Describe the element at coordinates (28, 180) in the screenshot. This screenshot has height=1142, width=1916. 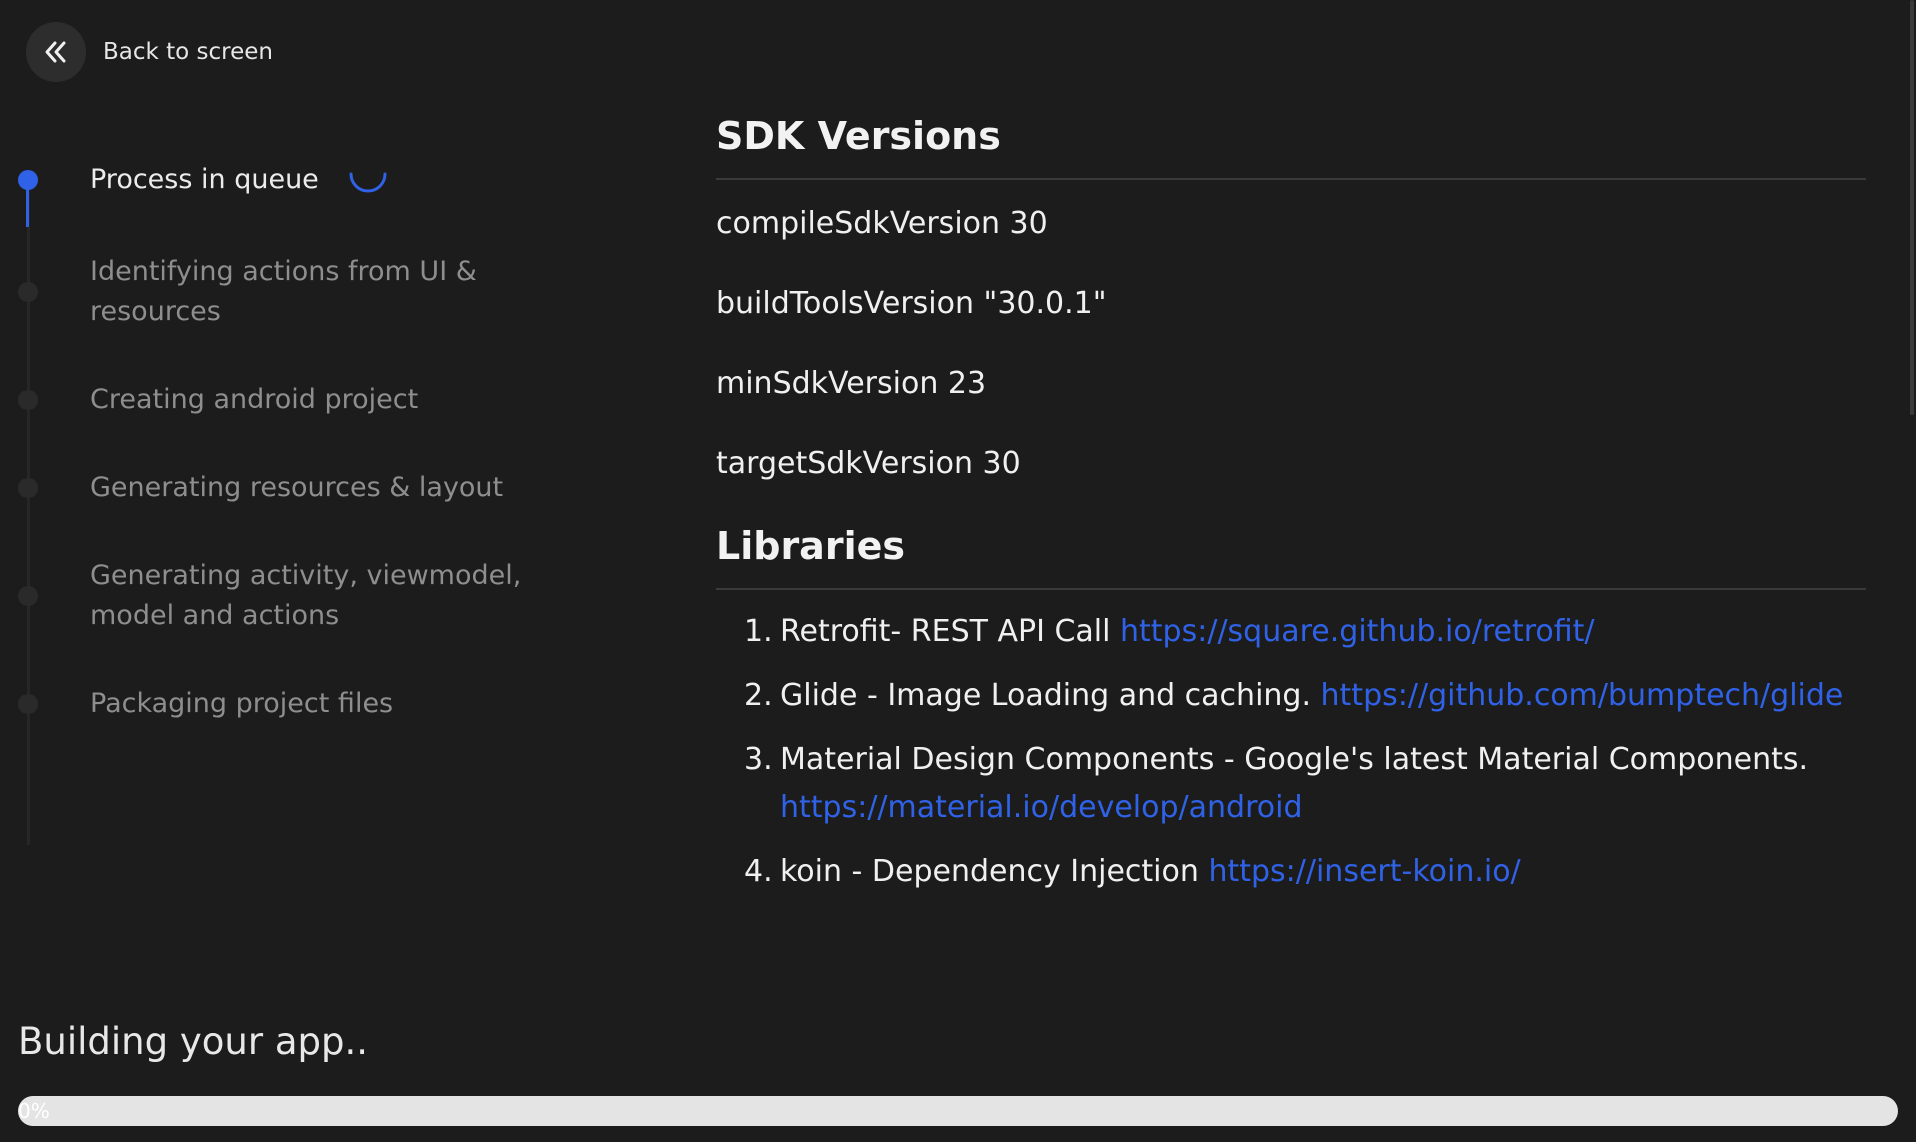
I see `step-dot-active` at that location.